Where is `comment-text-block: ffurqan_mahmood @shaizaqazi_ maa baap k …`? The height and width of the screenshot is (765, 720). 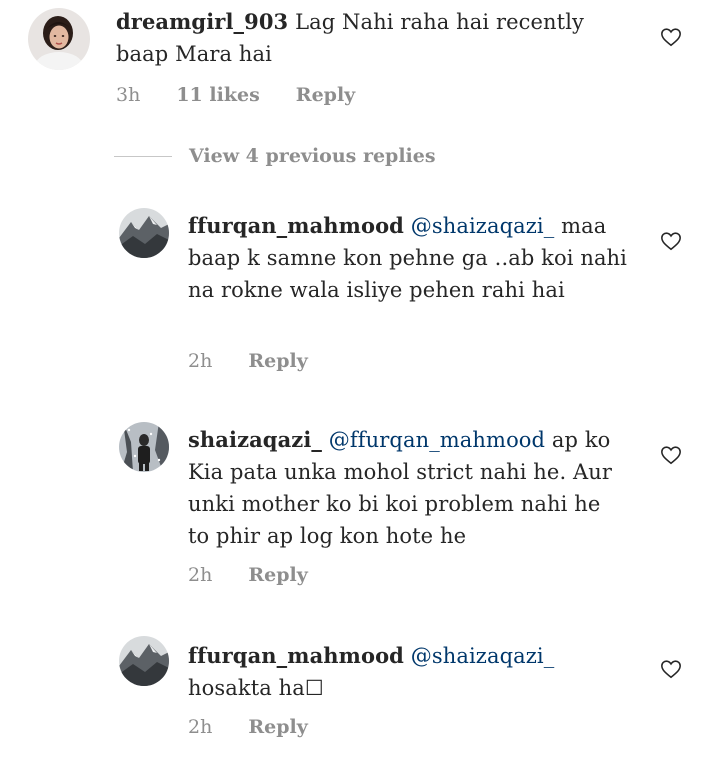
comment-text-block: ffurqan_mahmood @shaizaqazi_ maa baap k … is located at coordinates (408, 258).